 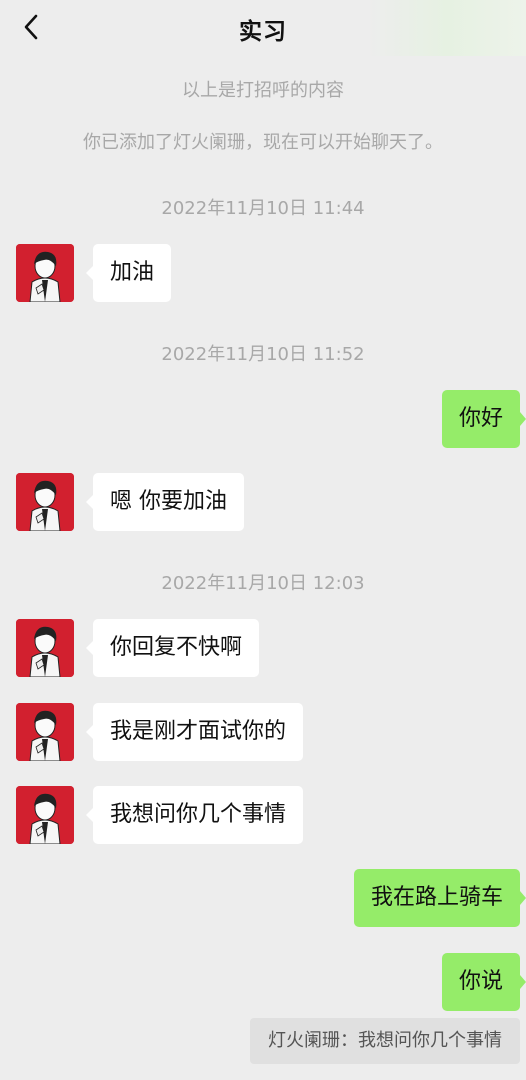 I want to click on message-bubble: 嗯 你要加油, so click(x=165, y=502).